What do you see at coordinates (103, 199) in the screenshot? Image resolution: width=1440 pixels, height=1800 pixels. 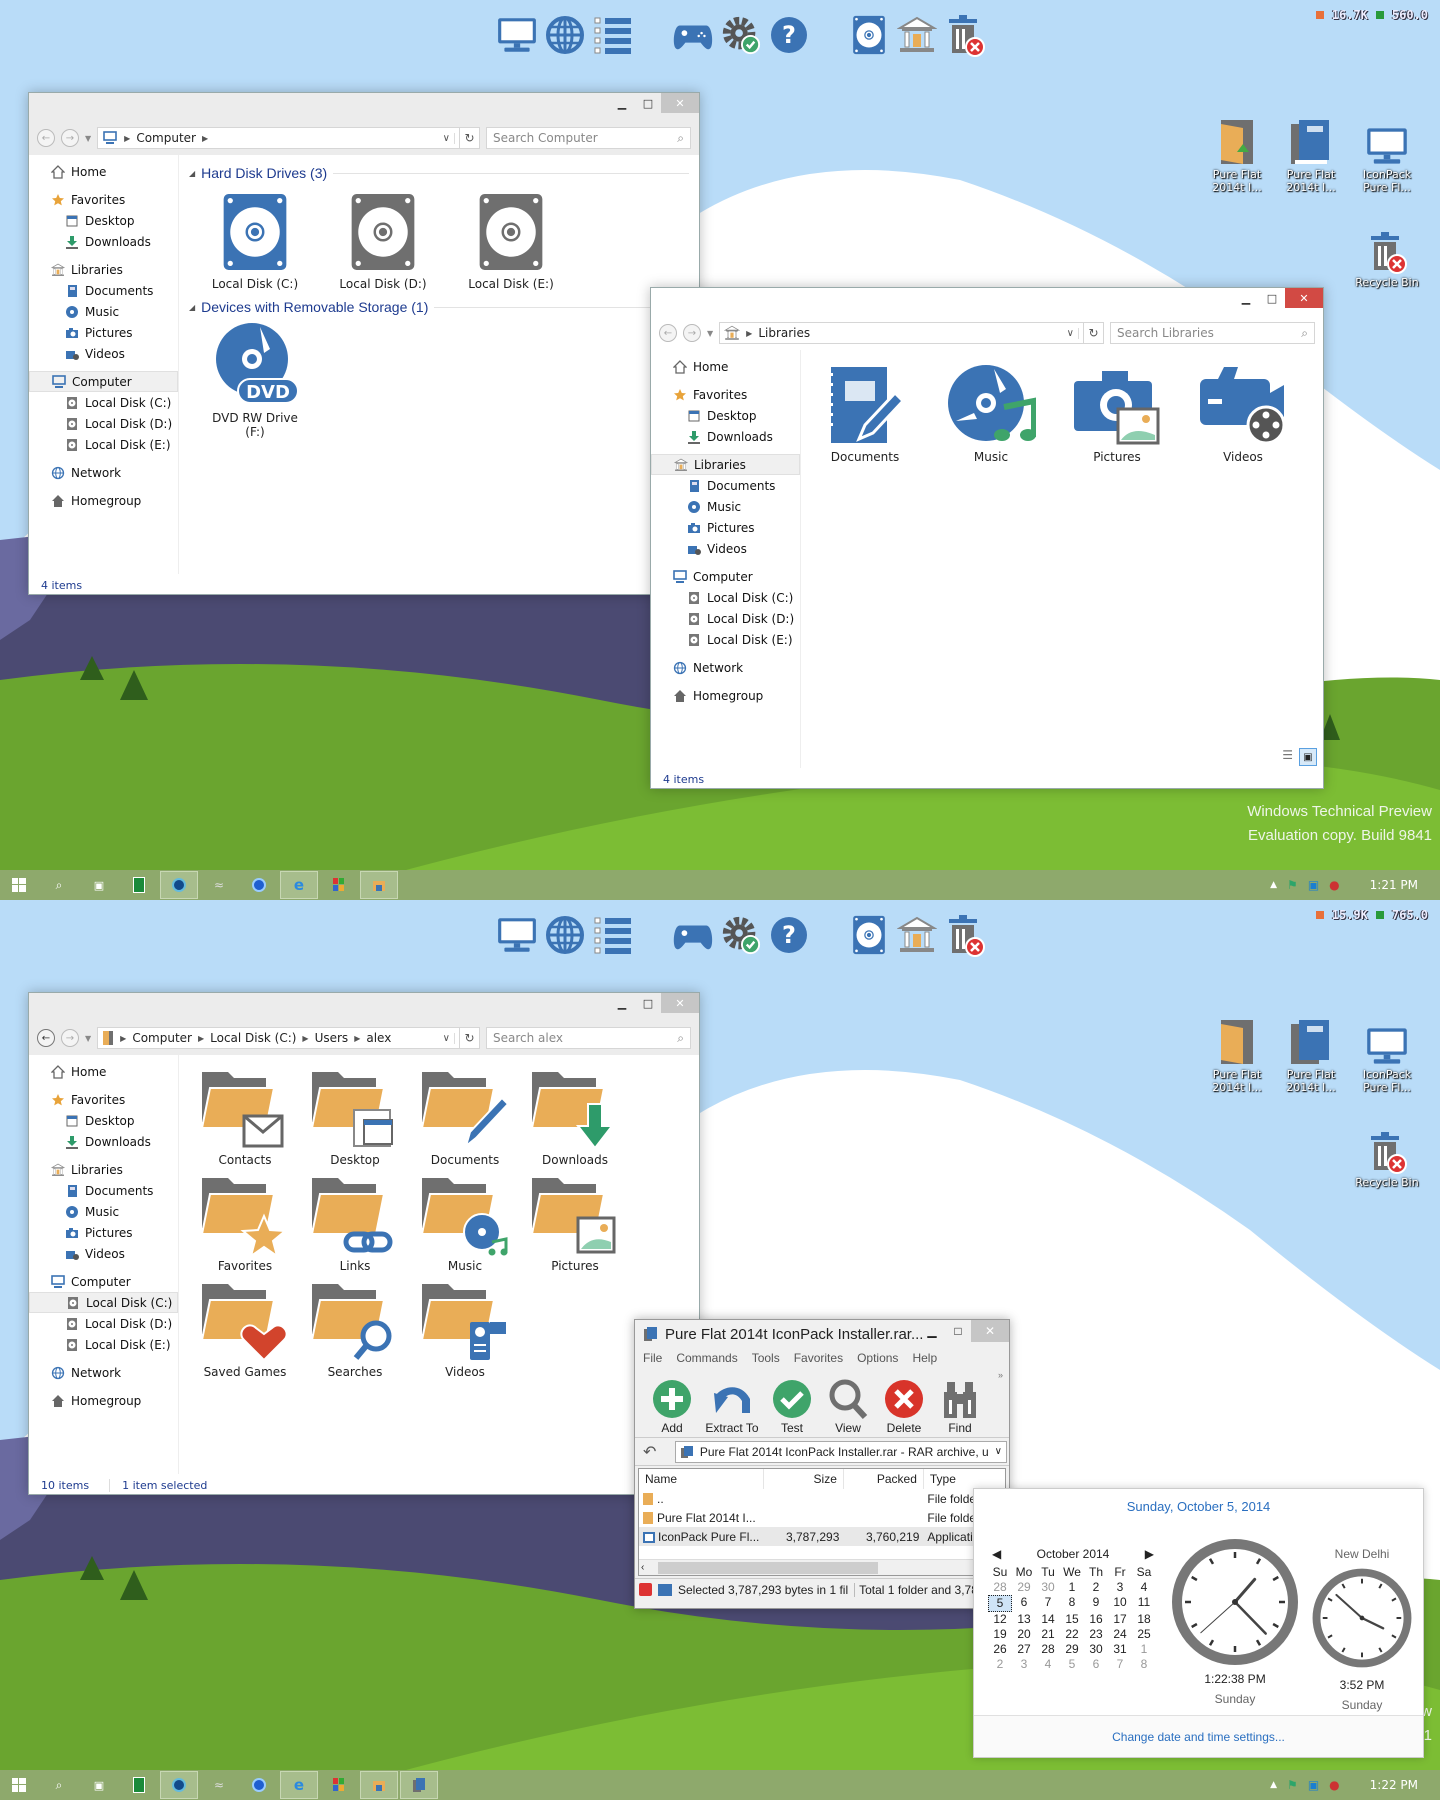 I see `nav-favorites: Favorites` at bounding box center [103, 199].